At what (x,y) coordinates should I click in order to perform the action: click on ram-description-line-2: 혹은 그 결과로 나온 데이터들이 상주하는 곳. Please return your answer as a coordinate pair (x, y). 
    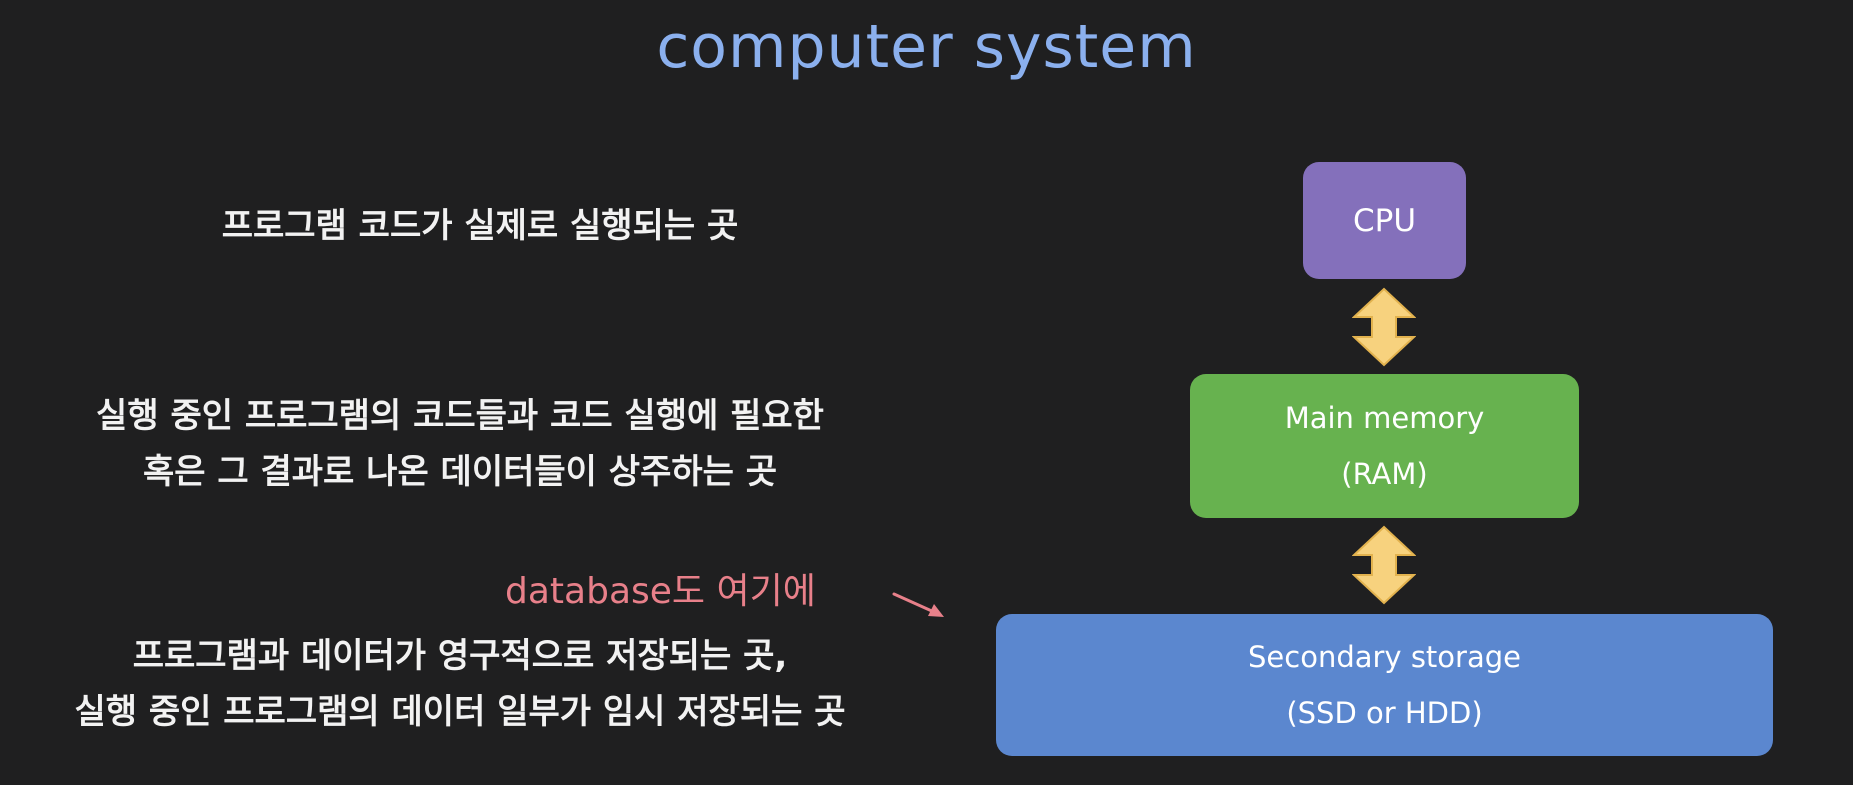
    Looking at the image, I should click on (460, 472).